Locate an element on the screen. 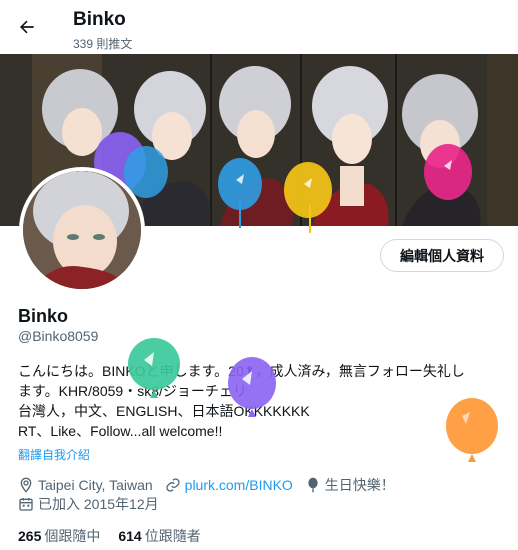  profile-handle: @Binko8059 is located at coordinates (58, 336).